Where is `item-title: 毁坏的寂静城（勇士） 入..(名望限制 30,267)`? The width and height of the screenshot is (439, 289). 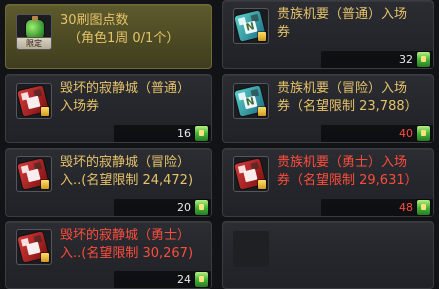
item-title: 毁坏的寂静城（勇士） 入..(名望限制 30,267) is located at coordinates (132, 245).